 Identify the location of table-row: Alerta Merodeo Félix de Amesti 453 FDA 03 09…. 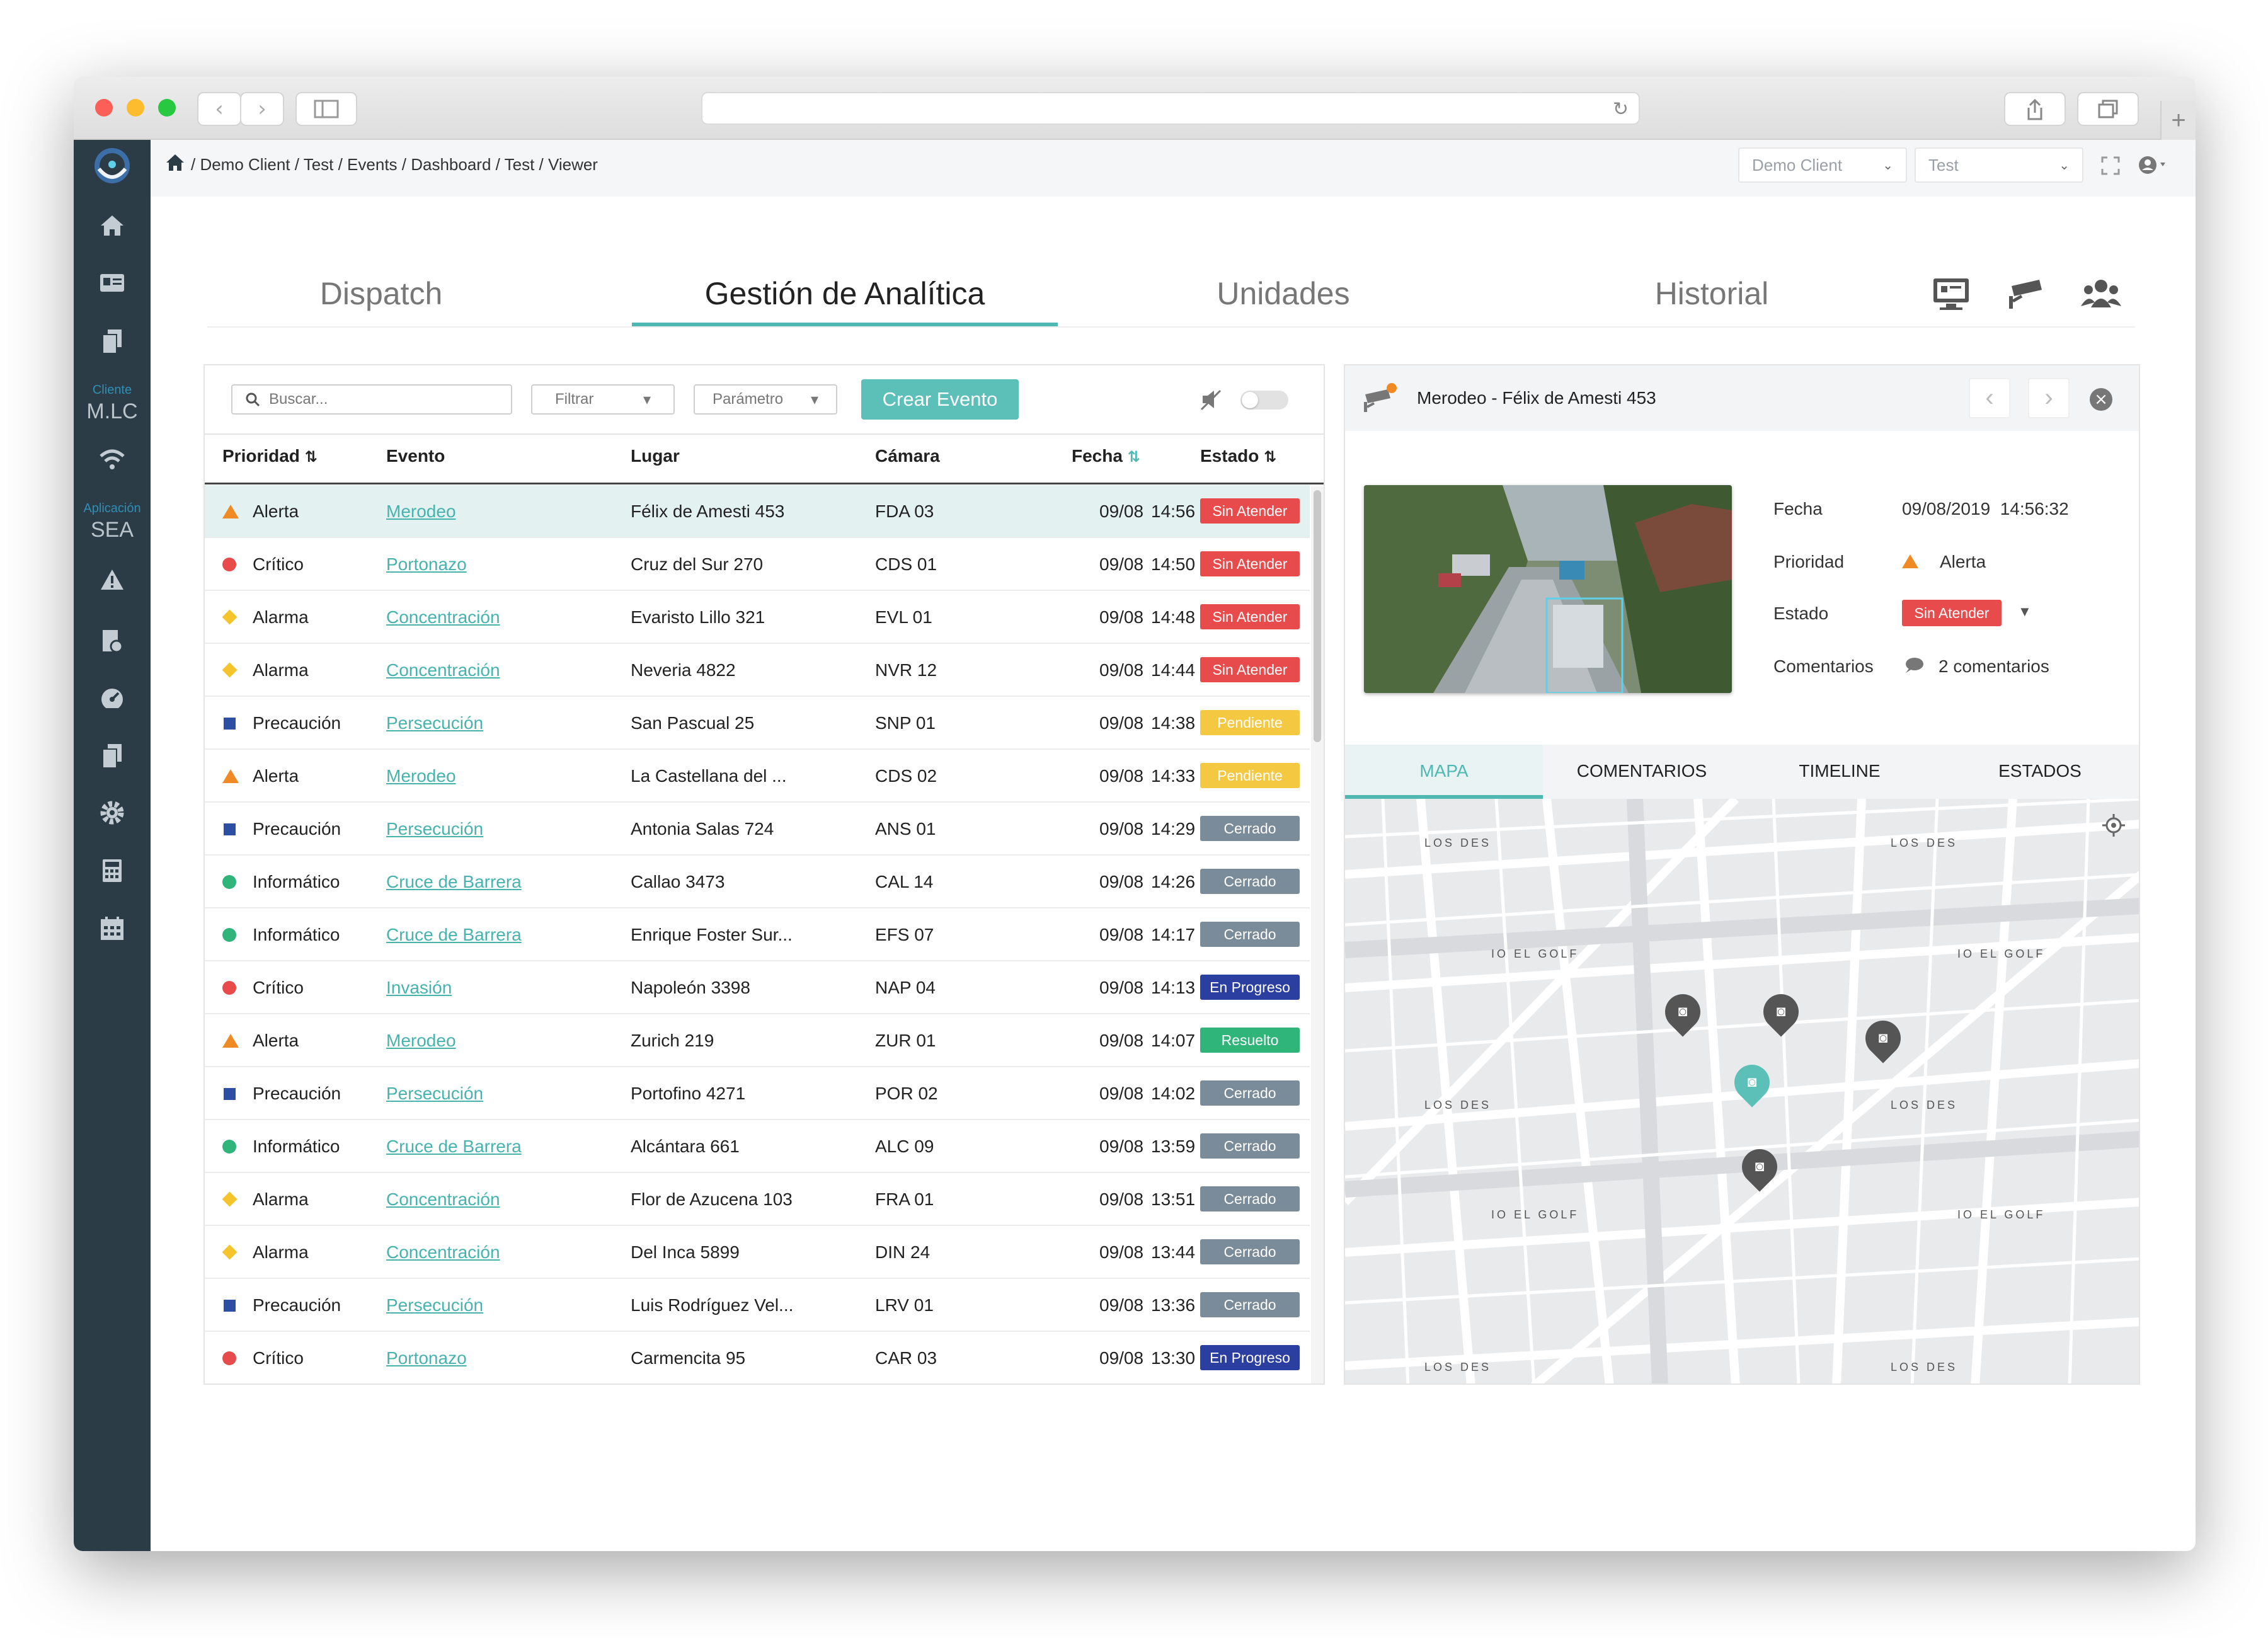
(757, 511).